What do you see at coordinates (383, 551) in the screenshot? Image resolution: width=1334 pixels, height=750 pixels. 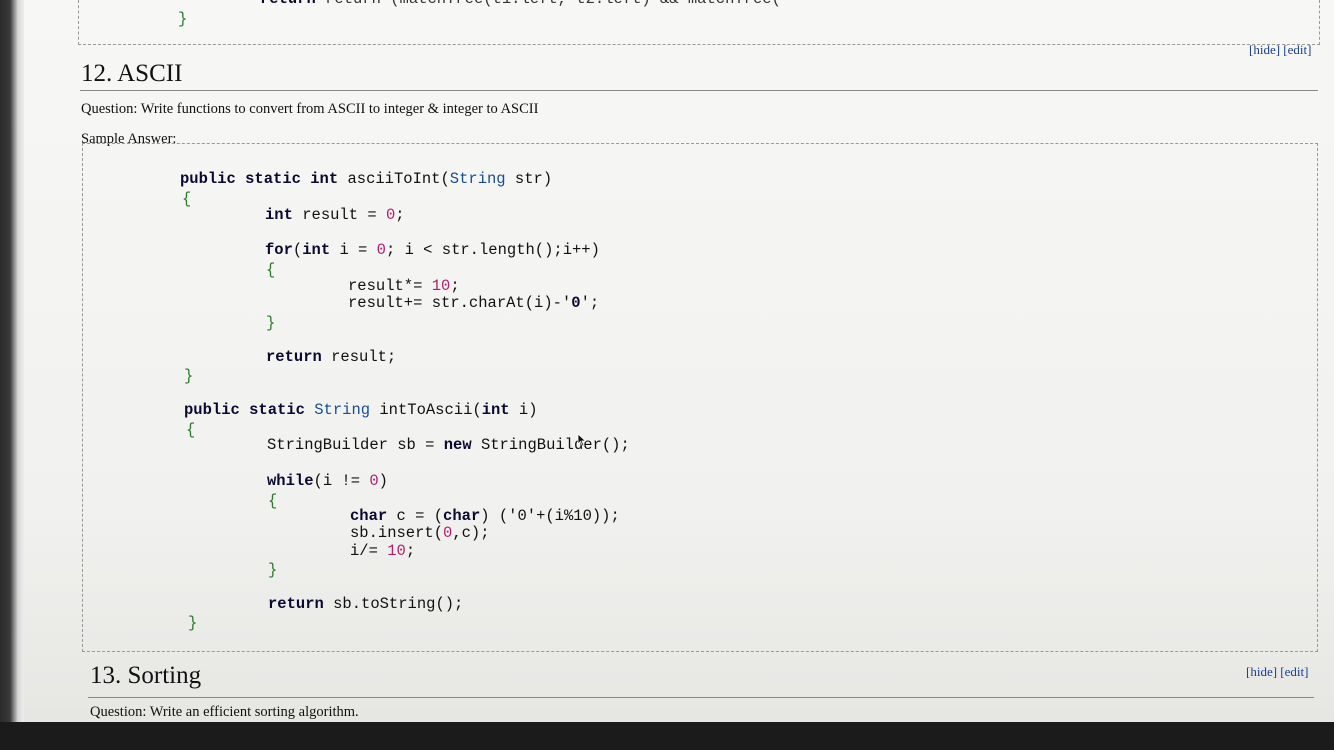 I see `code-line: i/= 10;` at bounding box center [383, 551].